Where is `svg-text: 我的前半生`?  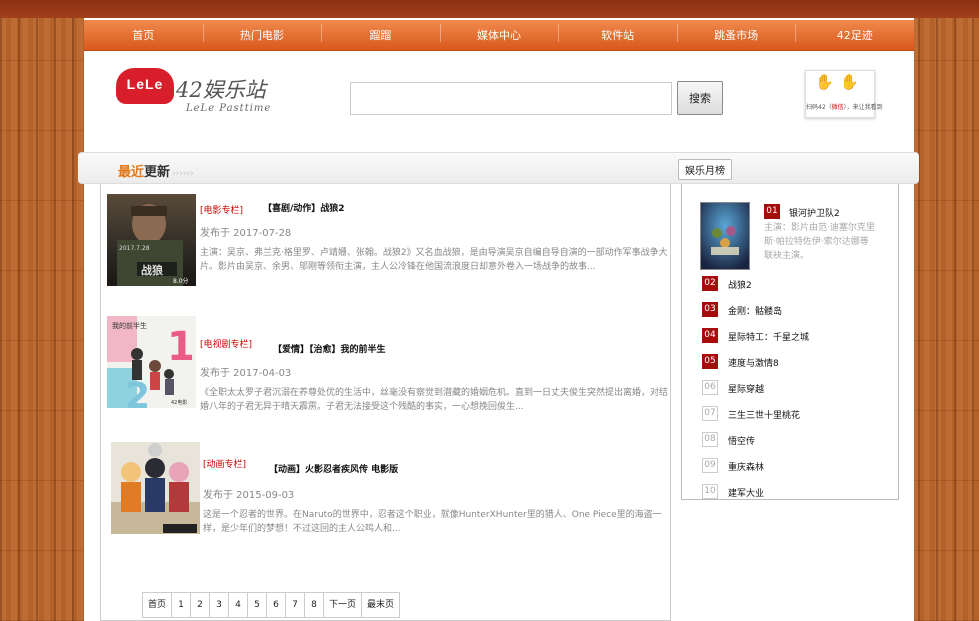 svg-text: 我的前半生 is located at coordinates (129, 325).